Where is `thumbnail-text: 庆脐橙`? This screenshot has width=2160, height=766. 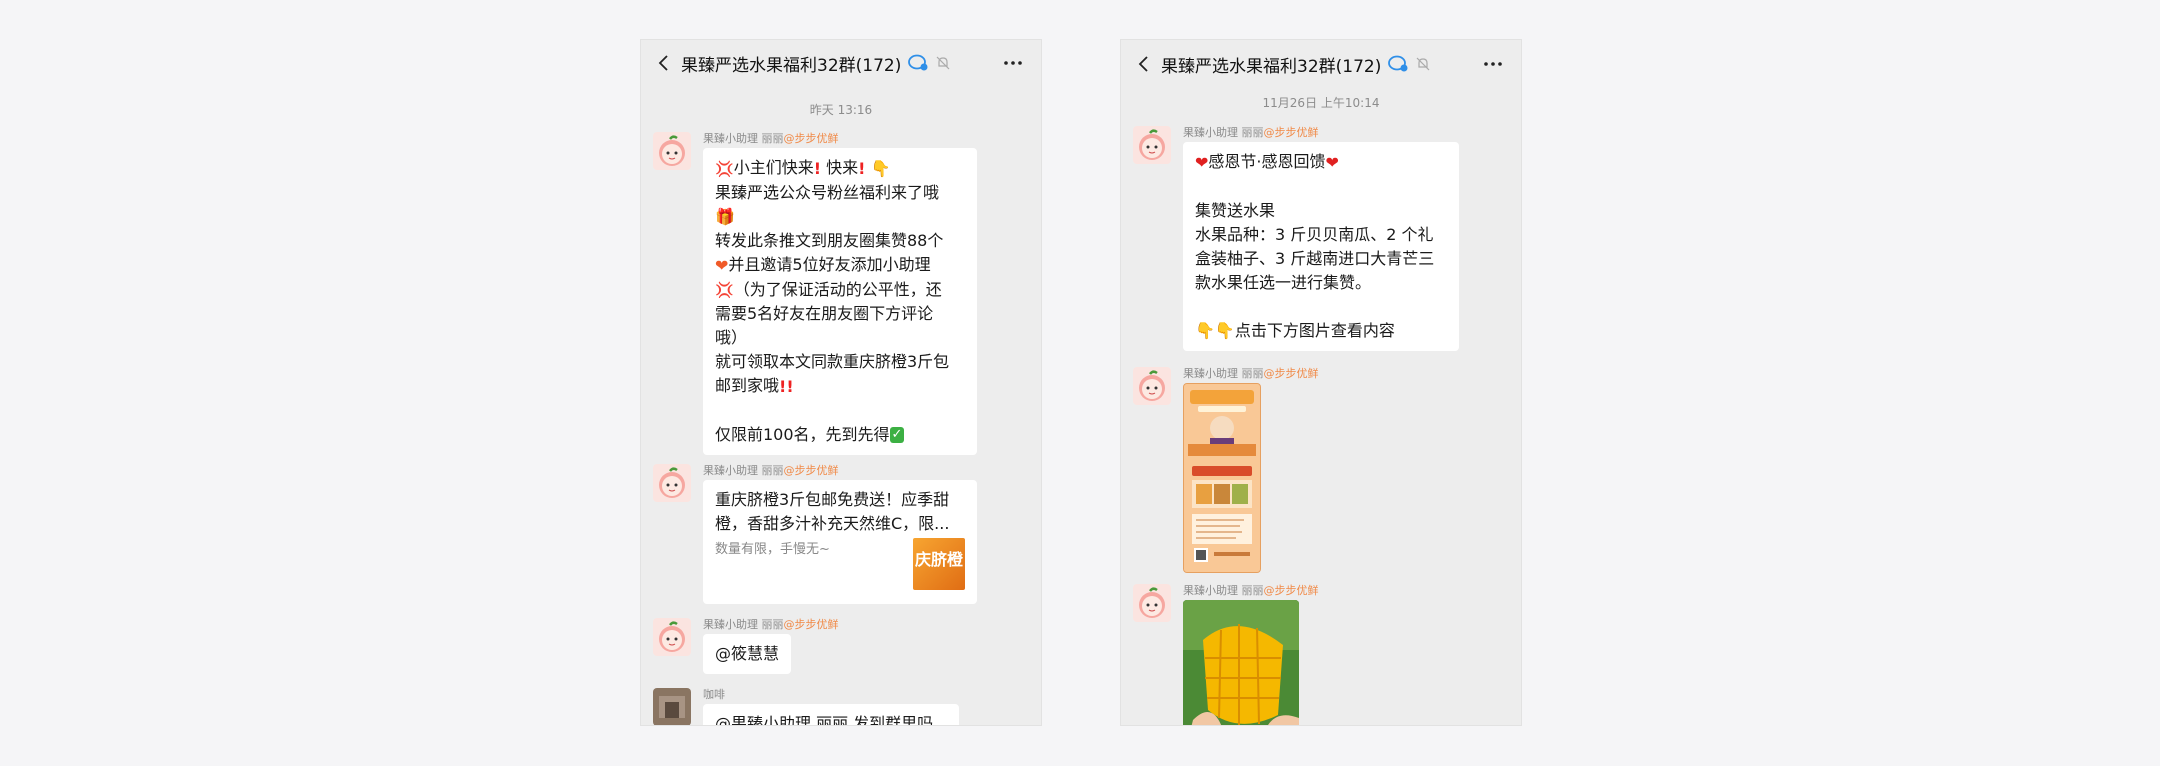 thumbnail-text: 庆脐橙 is located at coordinates (939, 559).